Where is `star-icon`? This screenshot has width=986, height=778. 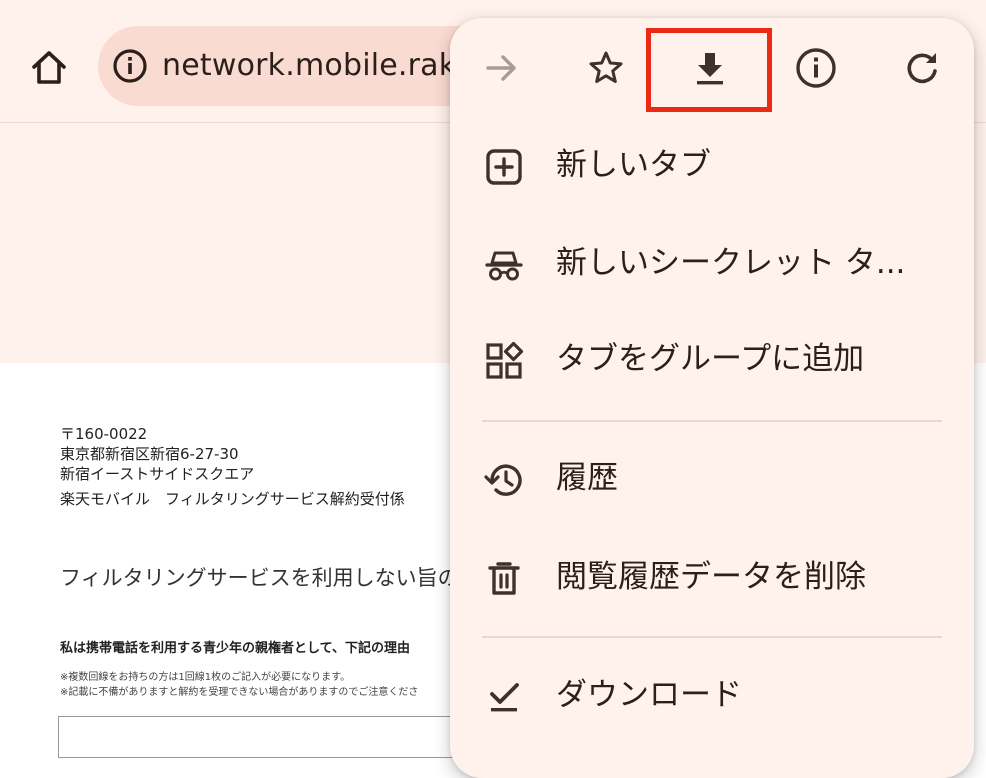
star-icon is located at coordinates (606, 67).